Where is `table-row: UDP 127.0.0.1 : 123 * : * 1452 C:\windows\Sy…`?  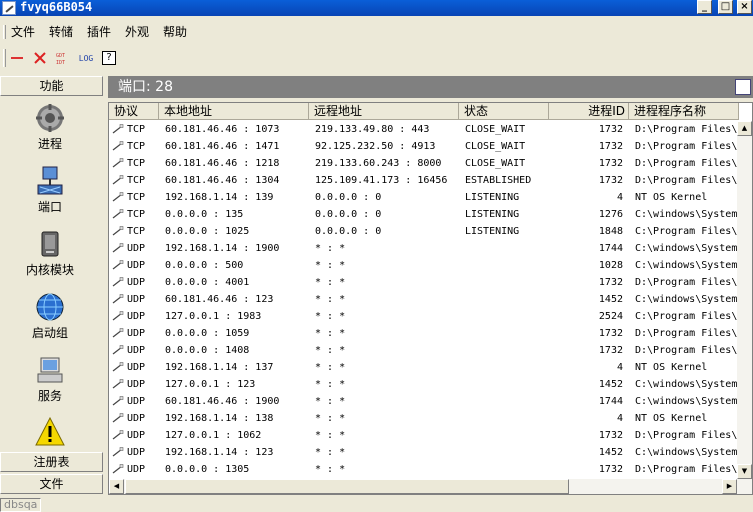 table-row: UDP 127.0.0.1 : 123 * : * 1452 C:\windows\Sy… is located at coordinates (424, 384).